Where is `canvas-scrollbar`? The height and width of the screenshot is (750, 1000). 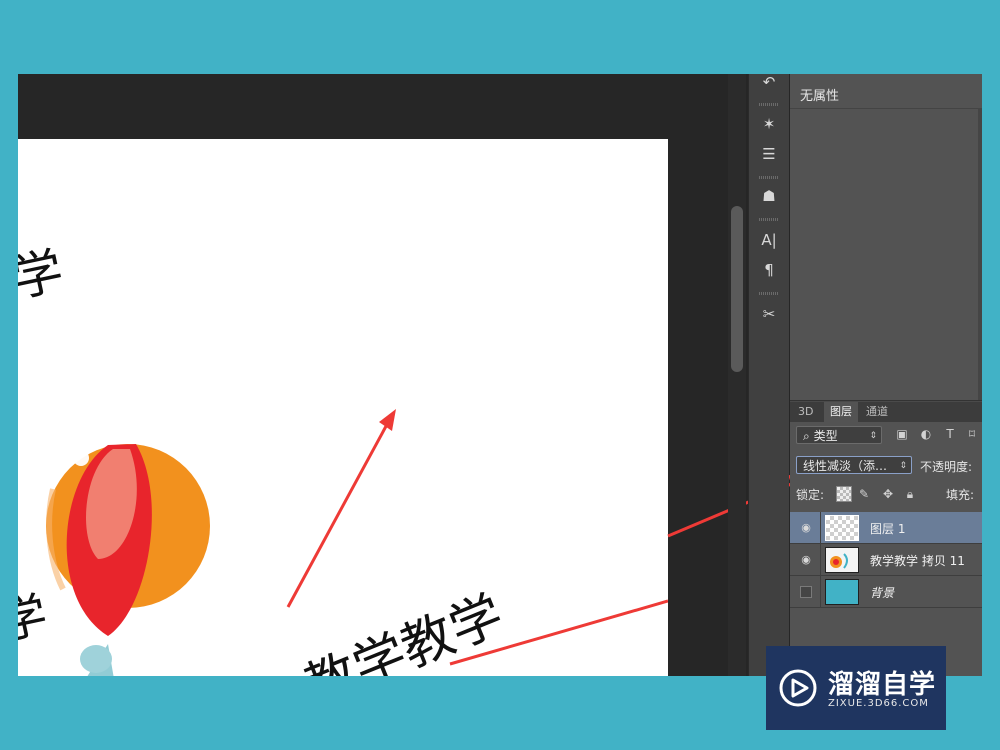 canvas-scrollbar is located at coordinates (737, 375).